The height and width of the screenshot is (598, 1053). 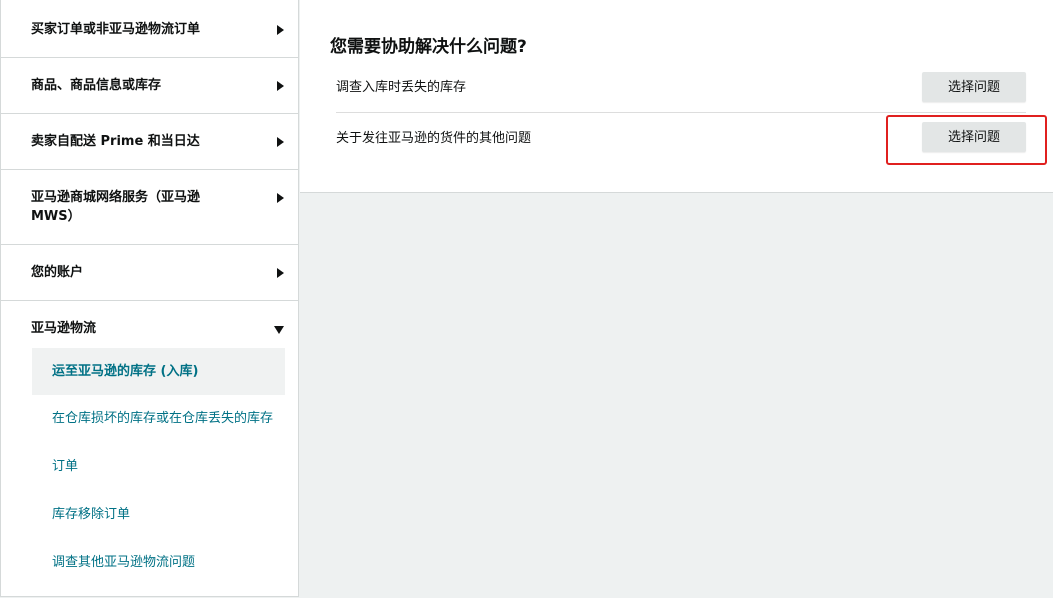 I want to click on sidebar-category-label: 卖家自配送 Prime 和当日达, so click(x=115, y=141).